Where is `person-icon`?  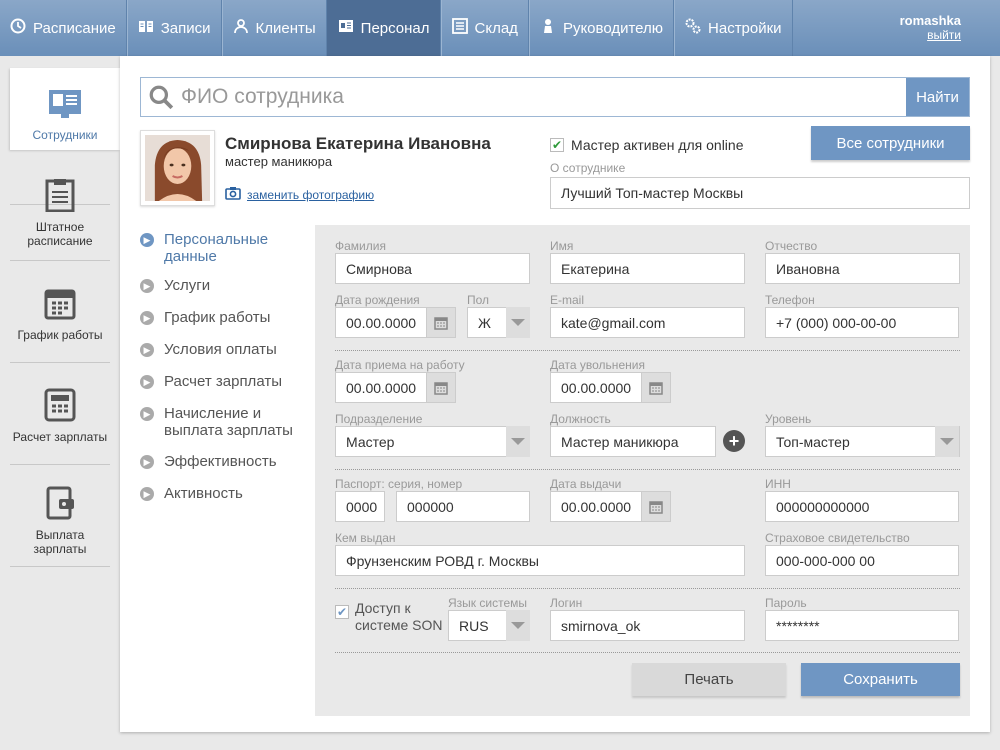
person-icon is located at coordinates (548, 28).